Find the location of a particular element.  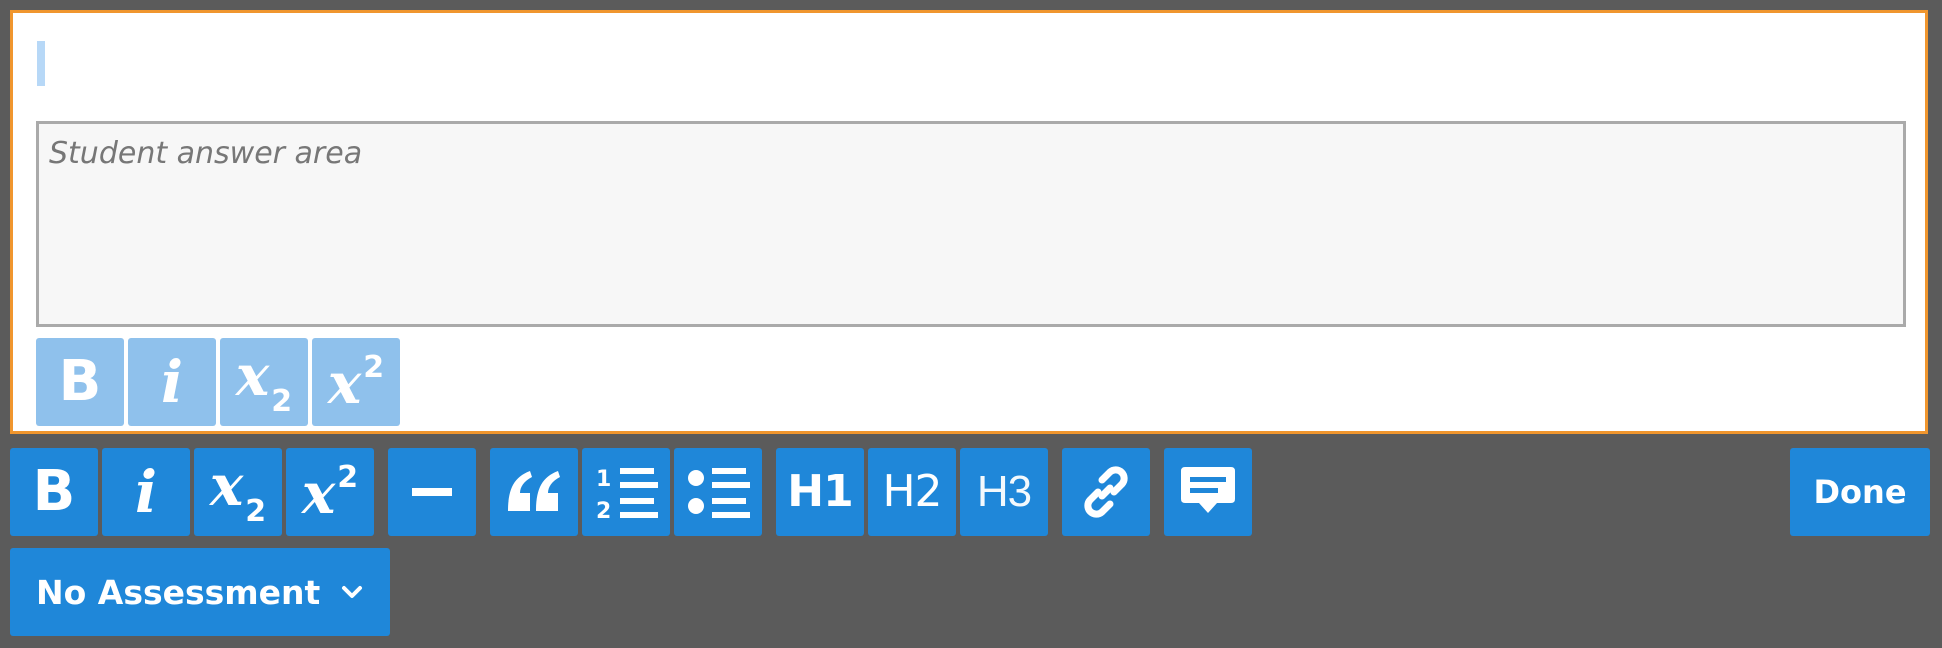

subscript-button: x2 is located at coordinates (238, 492).